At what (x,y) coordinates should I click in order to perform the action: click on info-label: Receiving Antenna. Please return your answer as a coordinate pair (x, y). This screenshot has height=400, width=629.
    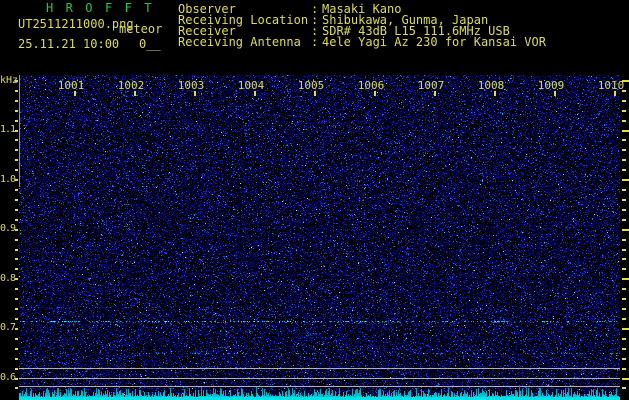
    Looking at the image, I should click on (239, 42).